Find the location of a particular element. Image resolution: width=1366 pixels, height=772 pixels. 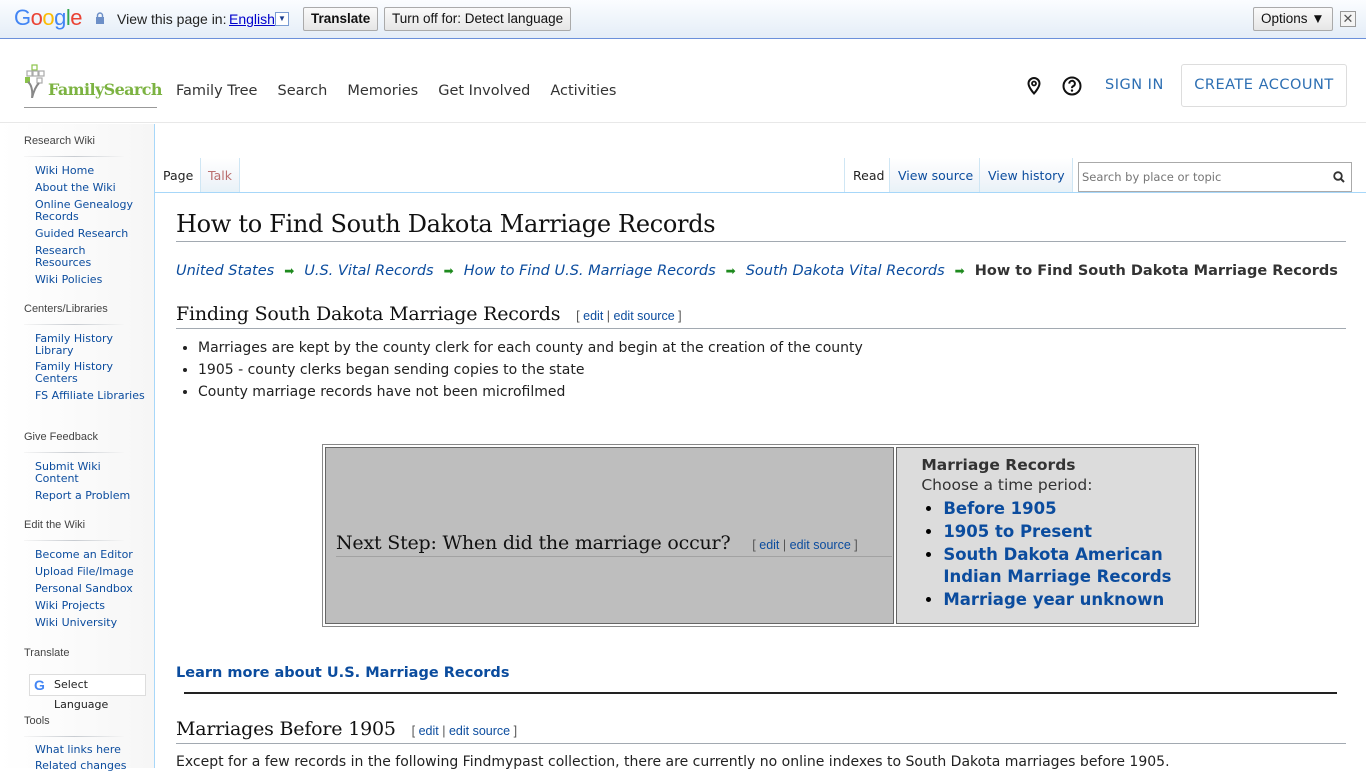

breadcrumb-sd-vital-records: South Dakota Vital Records is located at coordinates (845, 271).